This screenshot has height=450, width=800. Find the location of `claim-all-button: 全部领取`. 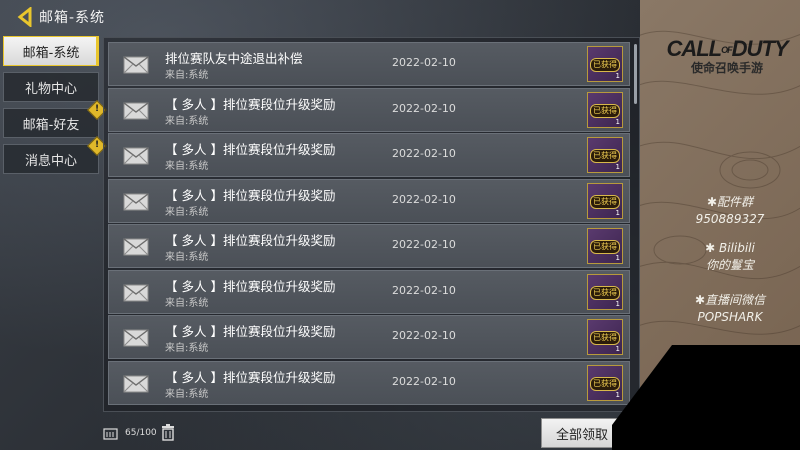

claim-all-button: 全部领取 is located at coordinates (582, 433).